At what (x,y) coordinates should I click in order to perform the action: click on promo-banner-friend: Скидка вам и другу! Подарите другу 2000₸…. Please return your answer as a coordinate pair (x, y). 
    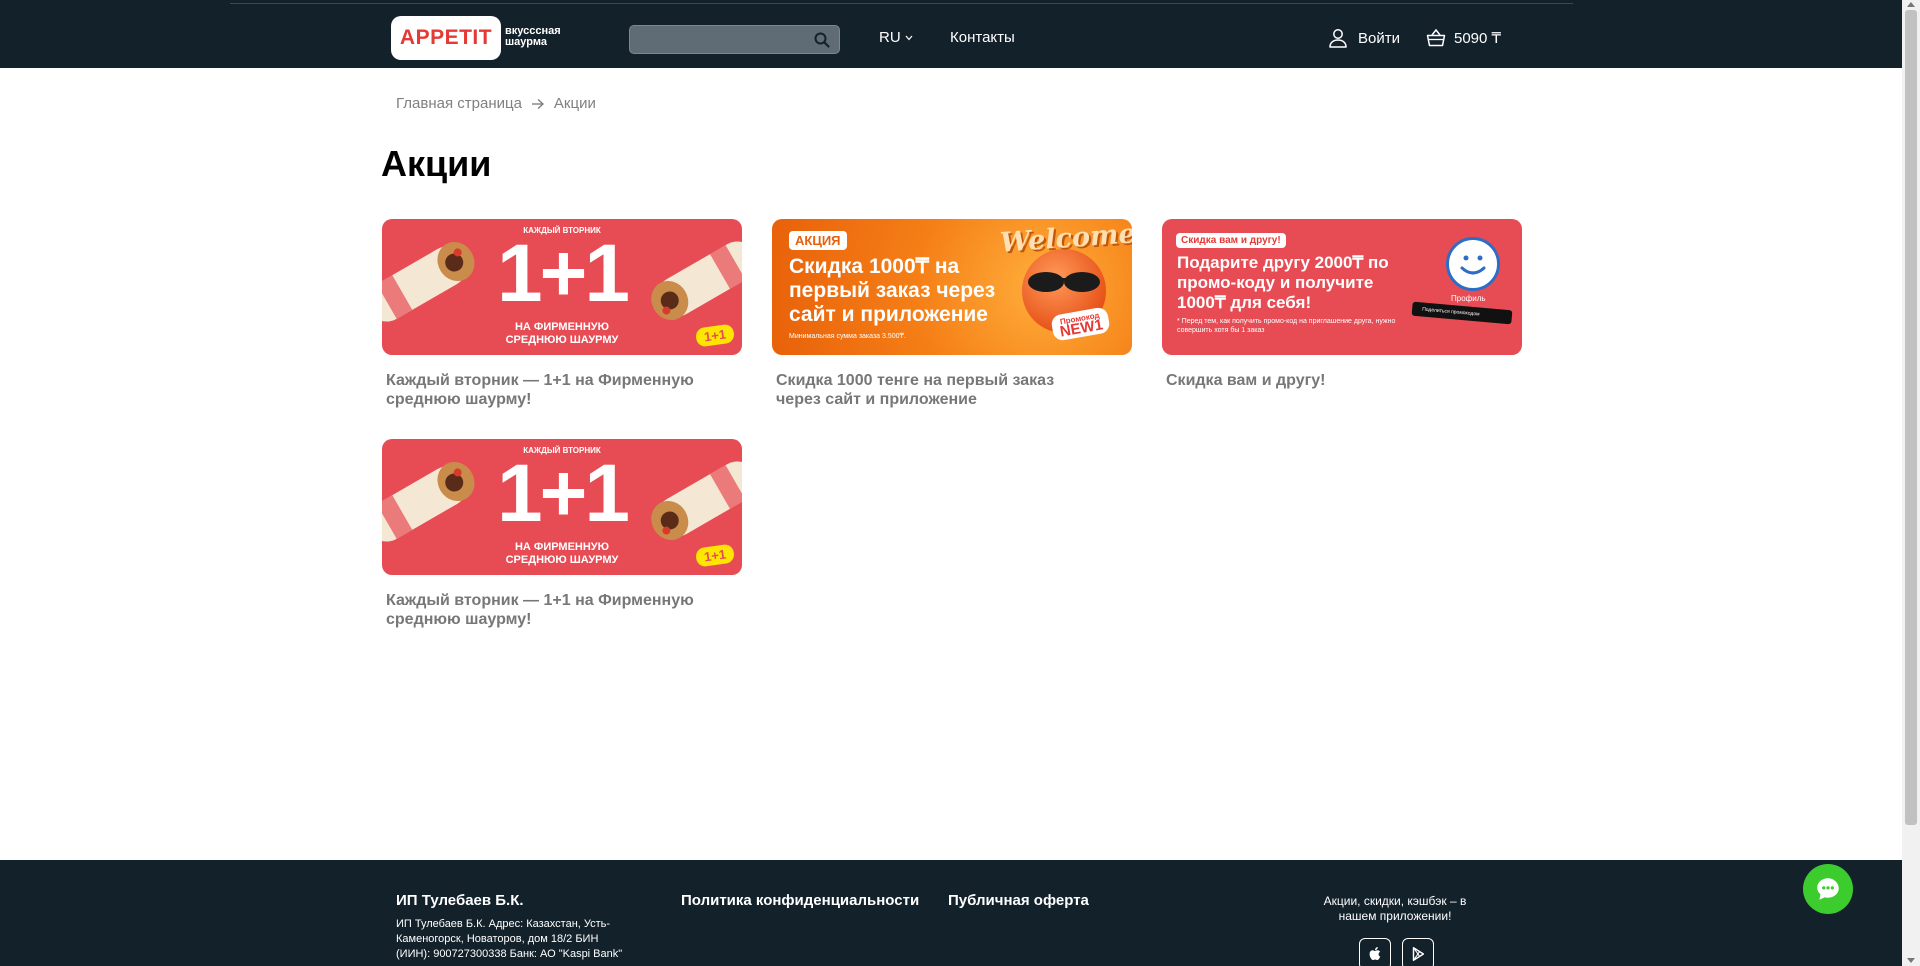
    Looking at the image, I should click on (1342, 287).